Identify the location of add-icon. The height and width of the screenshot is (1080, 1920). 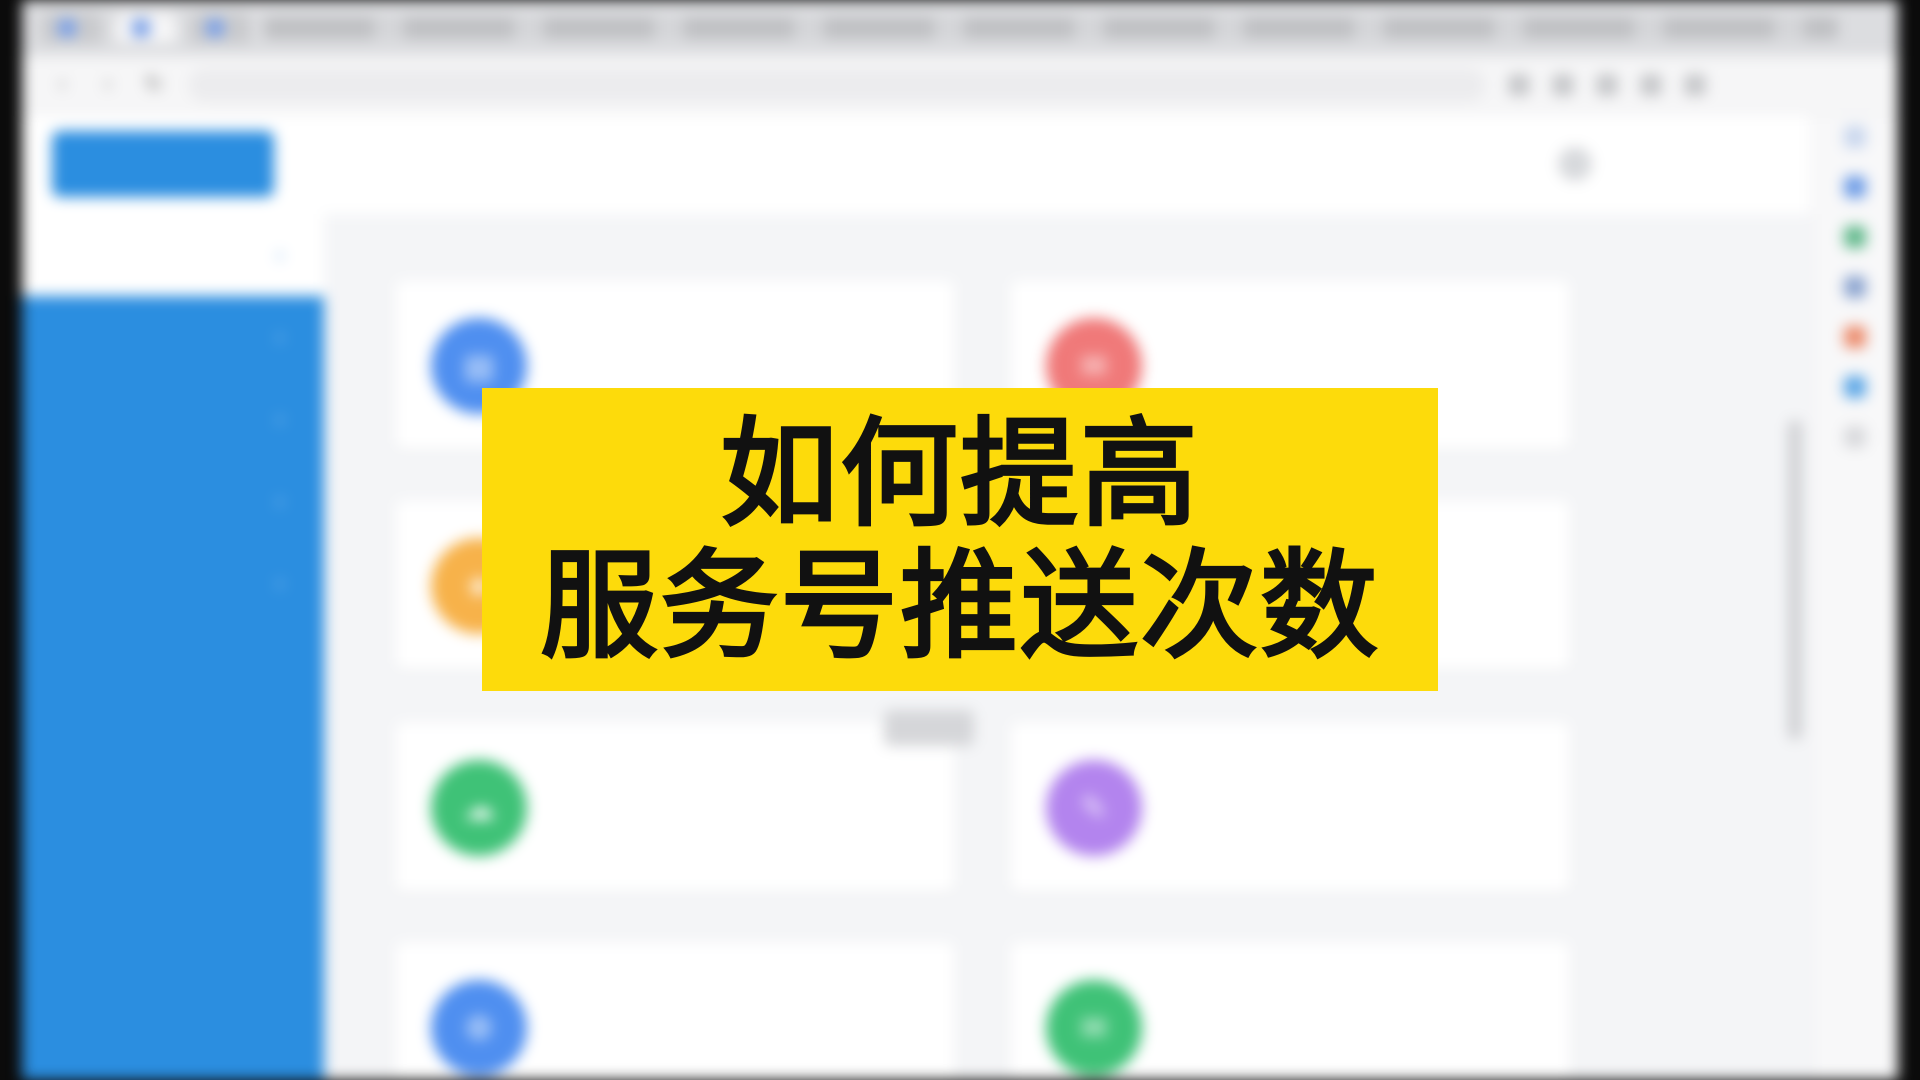
(1855, 437).